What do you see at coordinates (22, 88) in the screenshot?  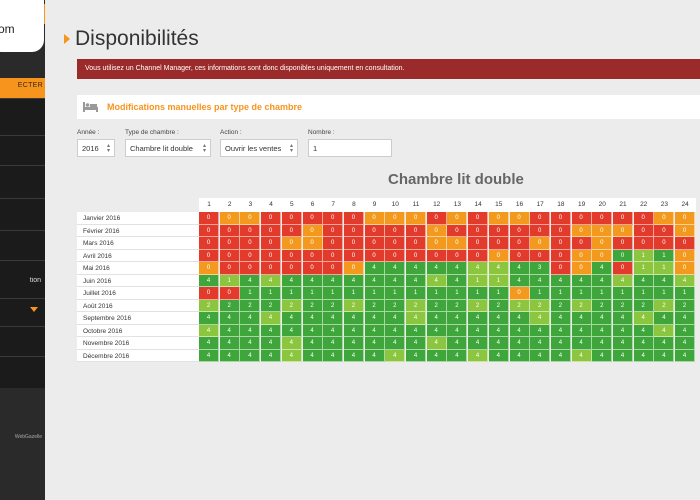 I see `connect-button: ECTER` at bounding box center [22, 88].